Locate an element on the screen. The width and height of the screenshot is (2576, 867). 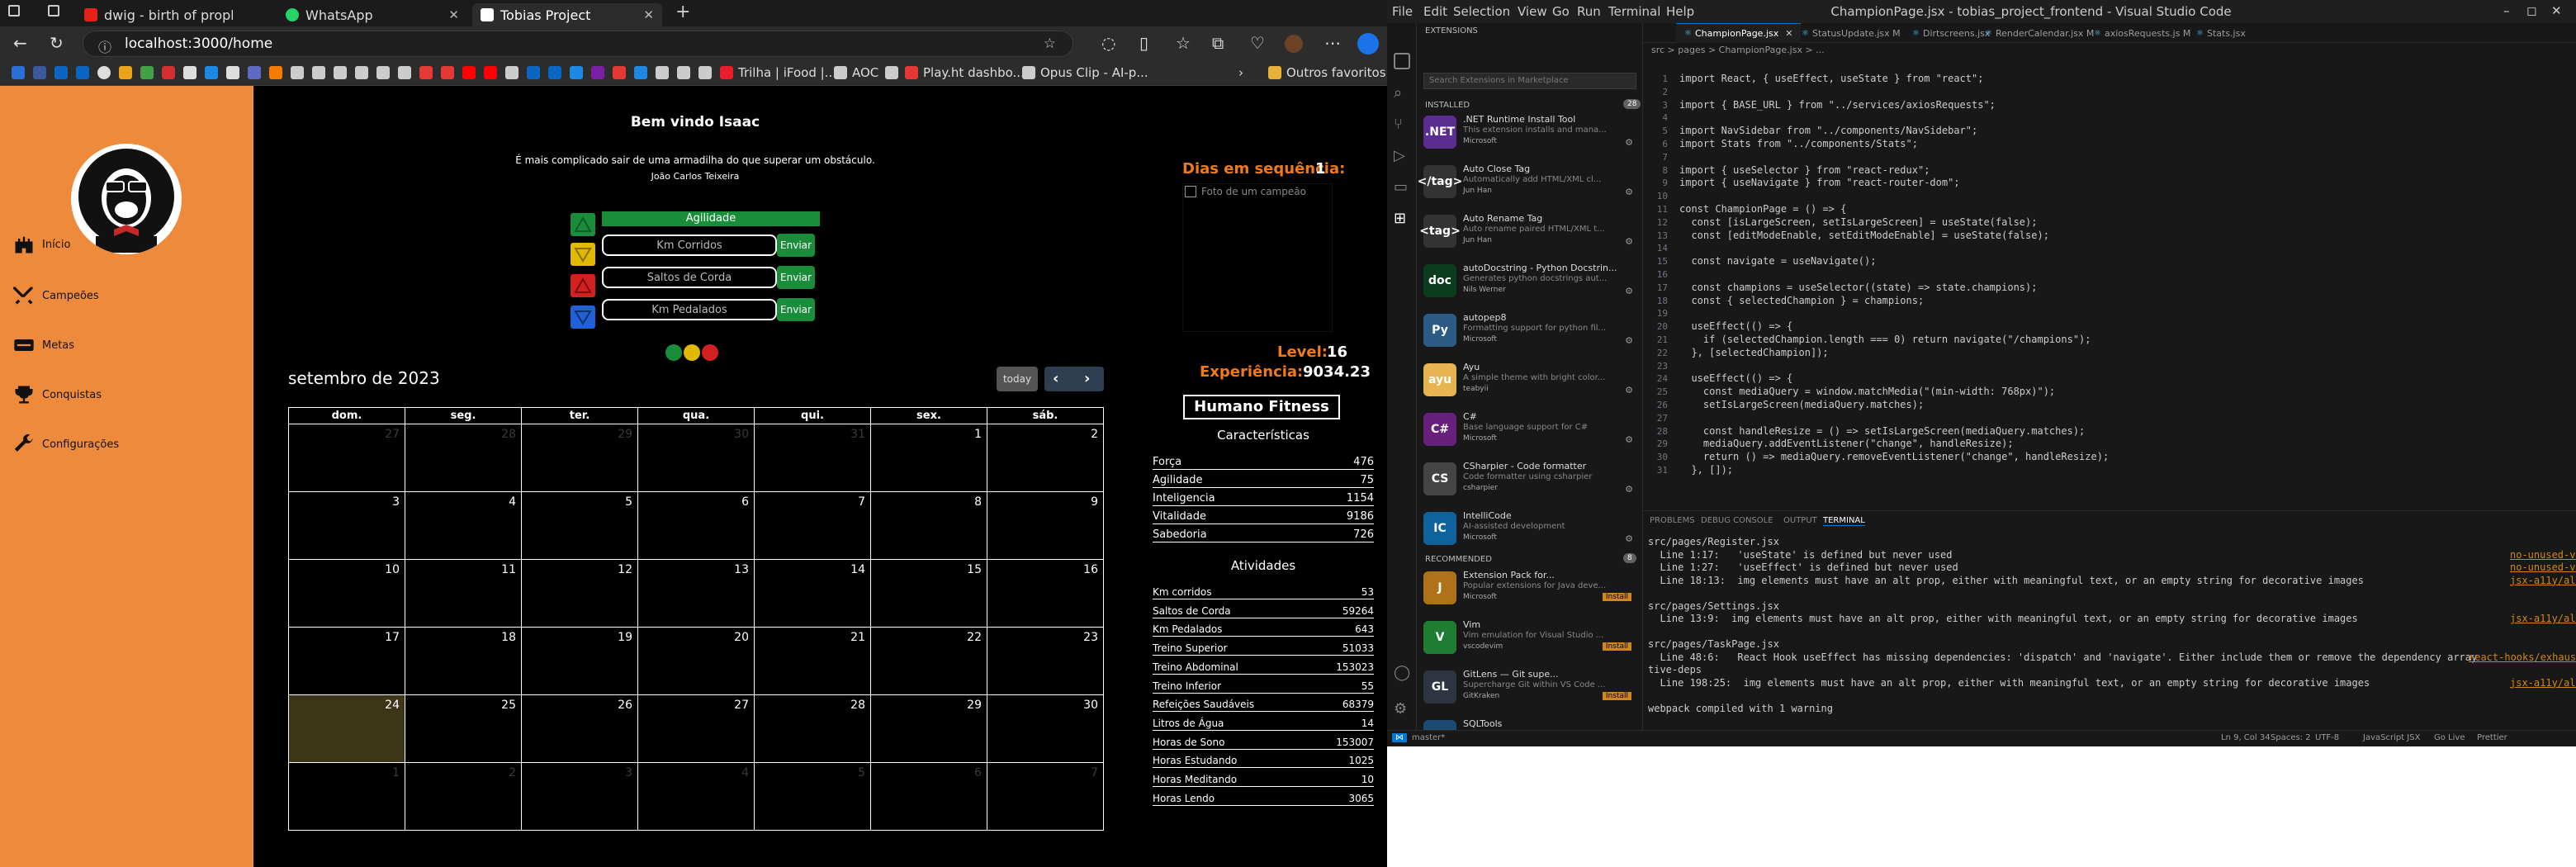
run-debug-icon: ▷ is located at coordinates (1399, 155).